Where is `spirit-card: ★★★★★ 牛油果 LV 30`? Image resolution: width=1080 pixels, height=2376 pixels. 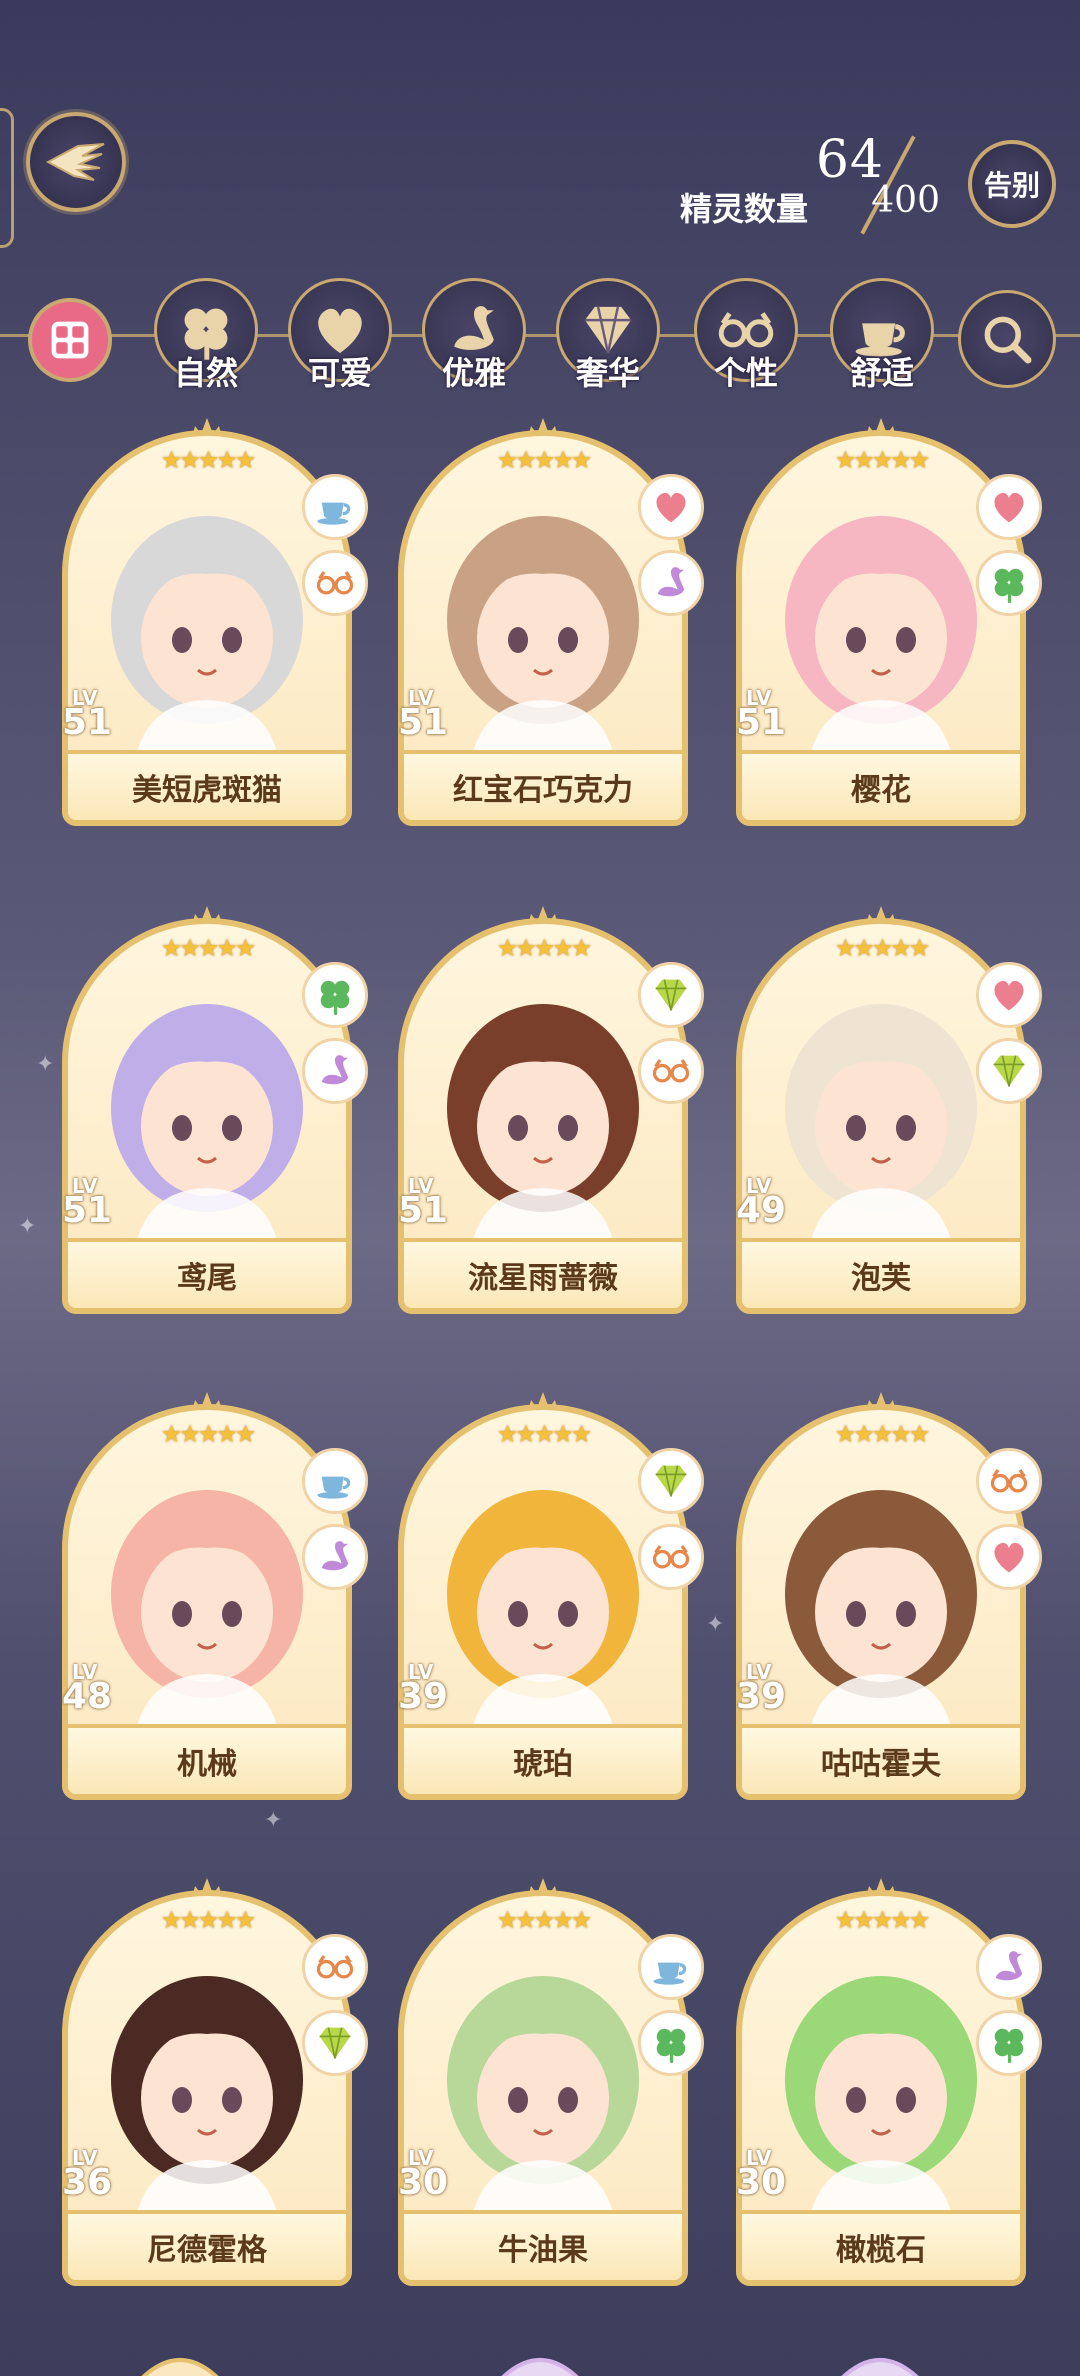
spirit-card: ★★★★★ 牛油果 LV 30 is located at coordinates (551, 2084).